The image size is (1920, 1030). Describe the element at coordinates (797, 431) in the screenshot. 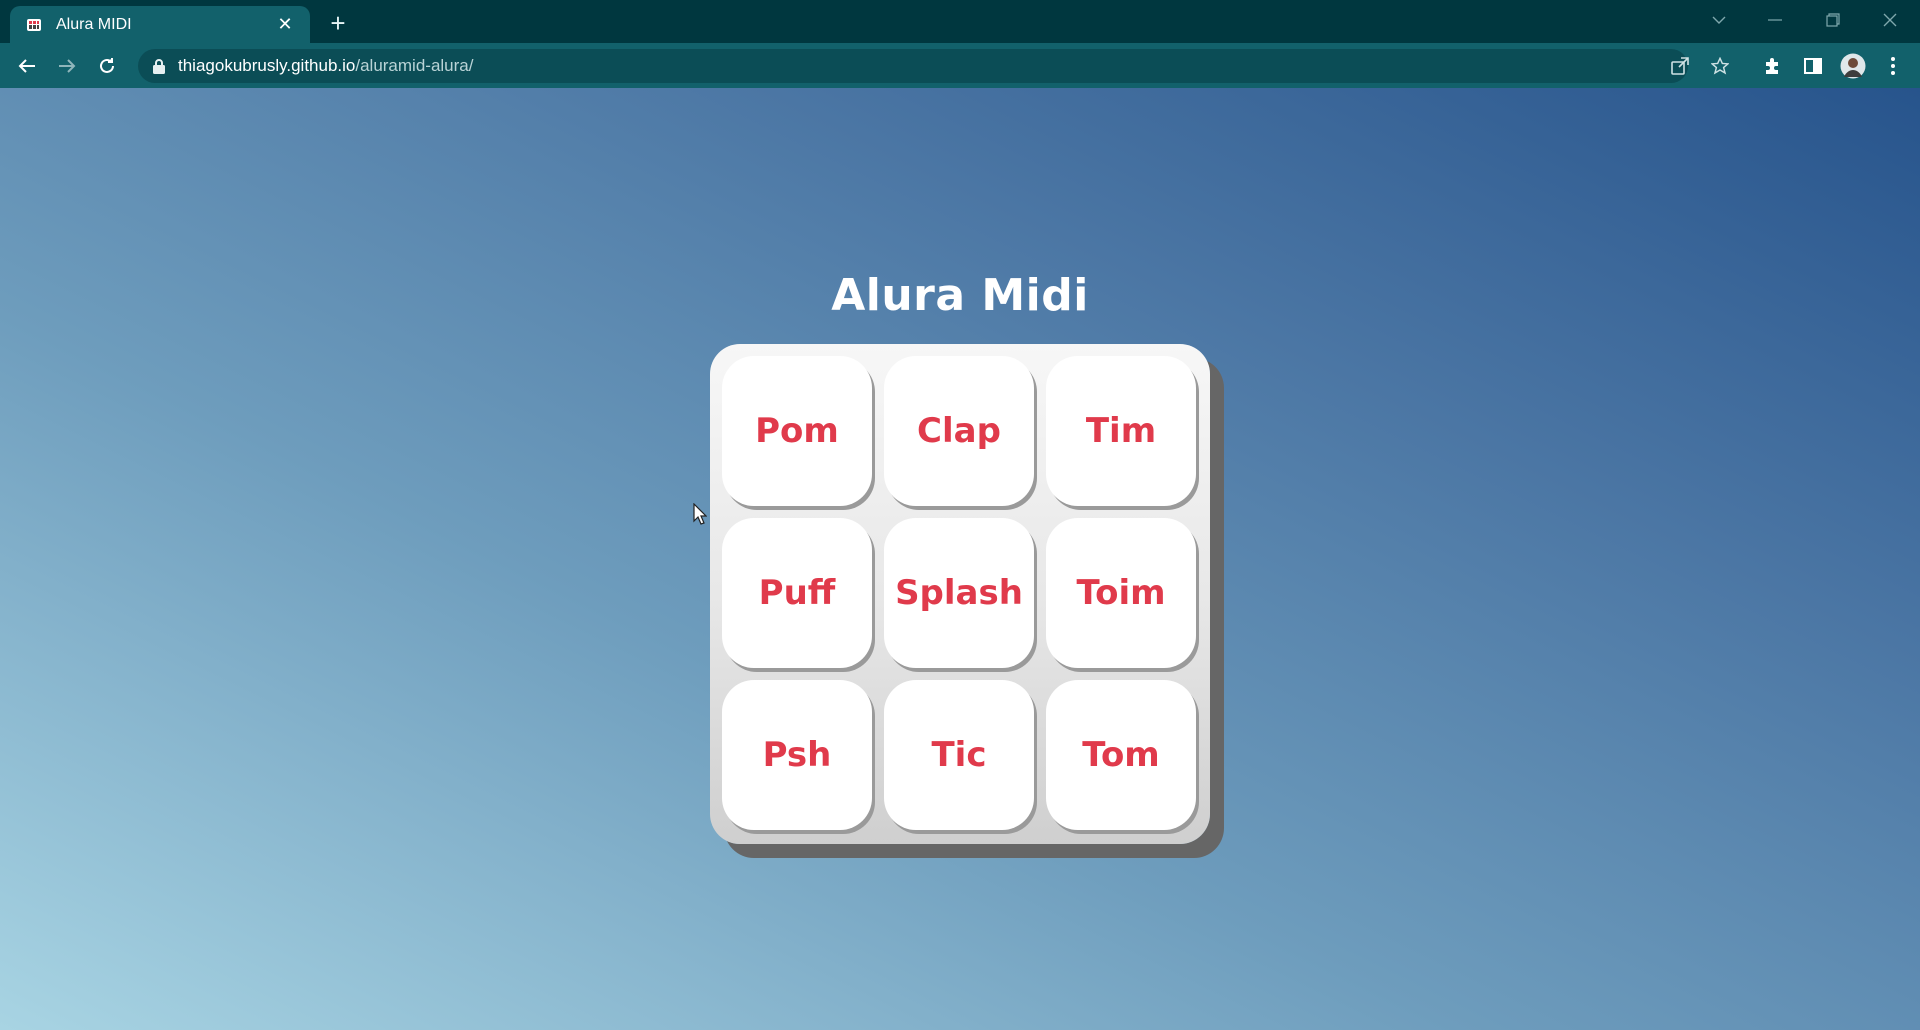

I see `pad-pom-button: Pom` at that location.